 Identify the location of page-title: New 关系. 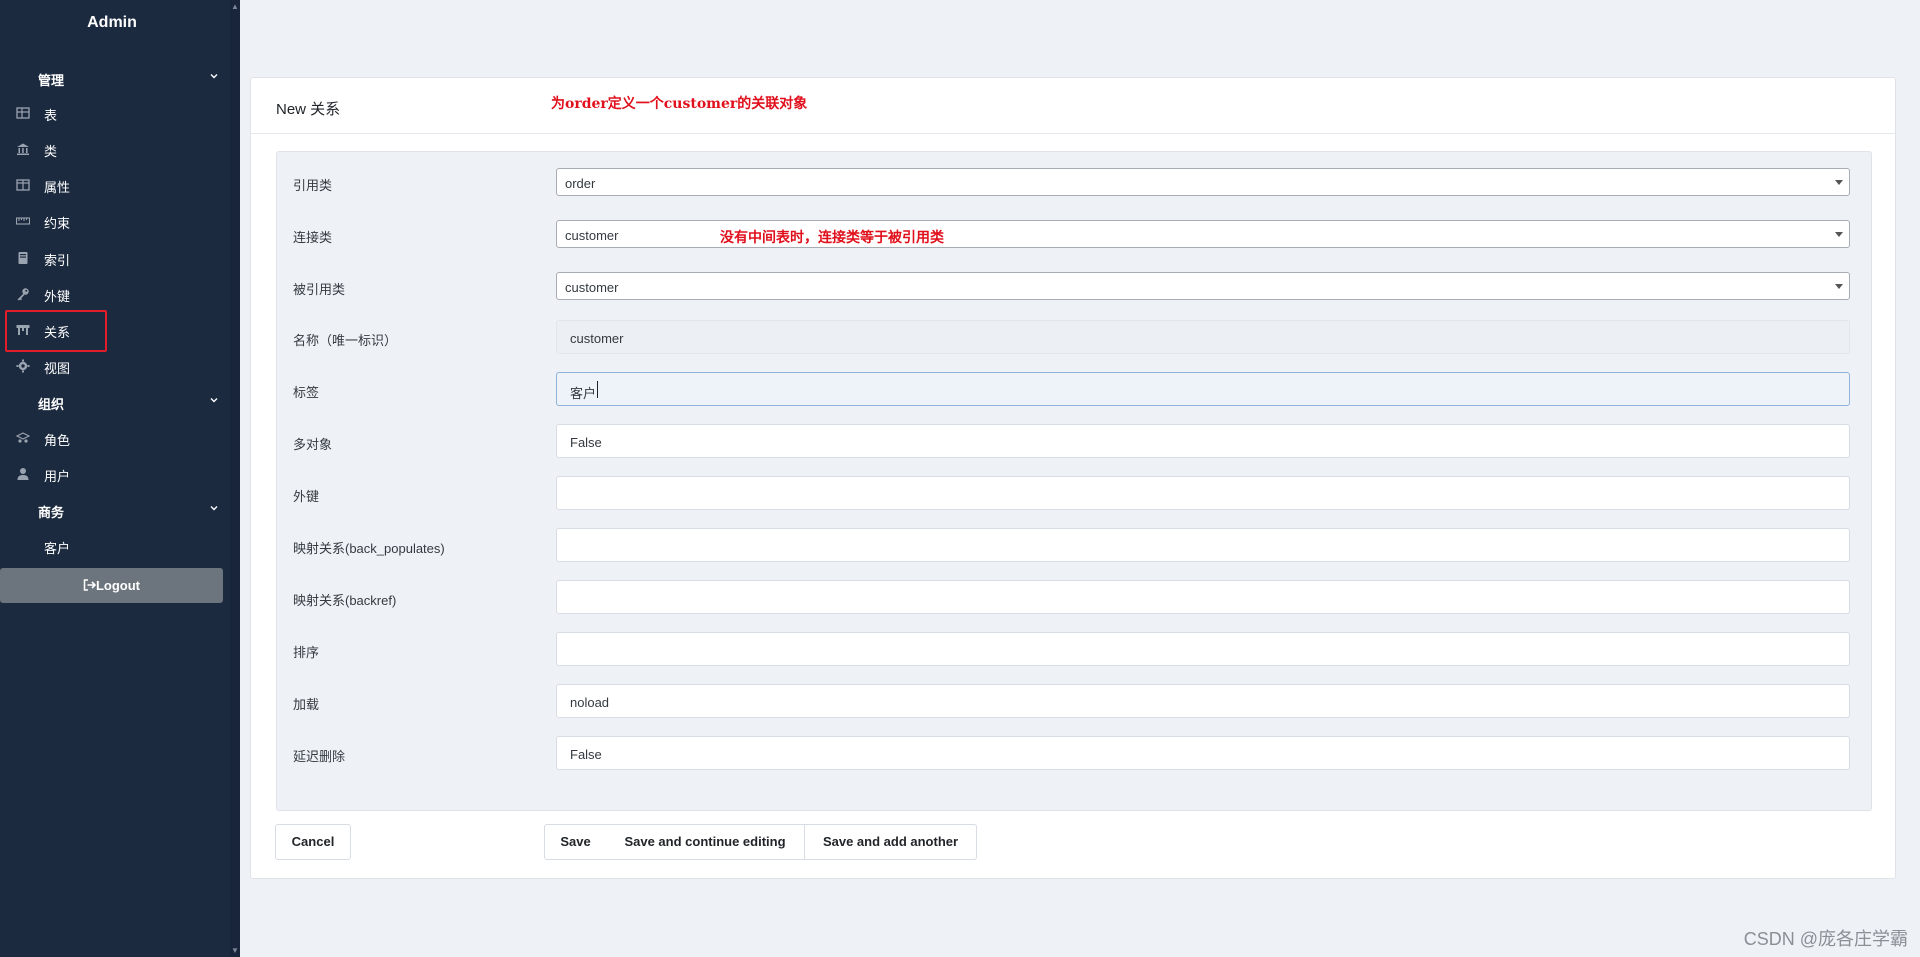
(308, 109).